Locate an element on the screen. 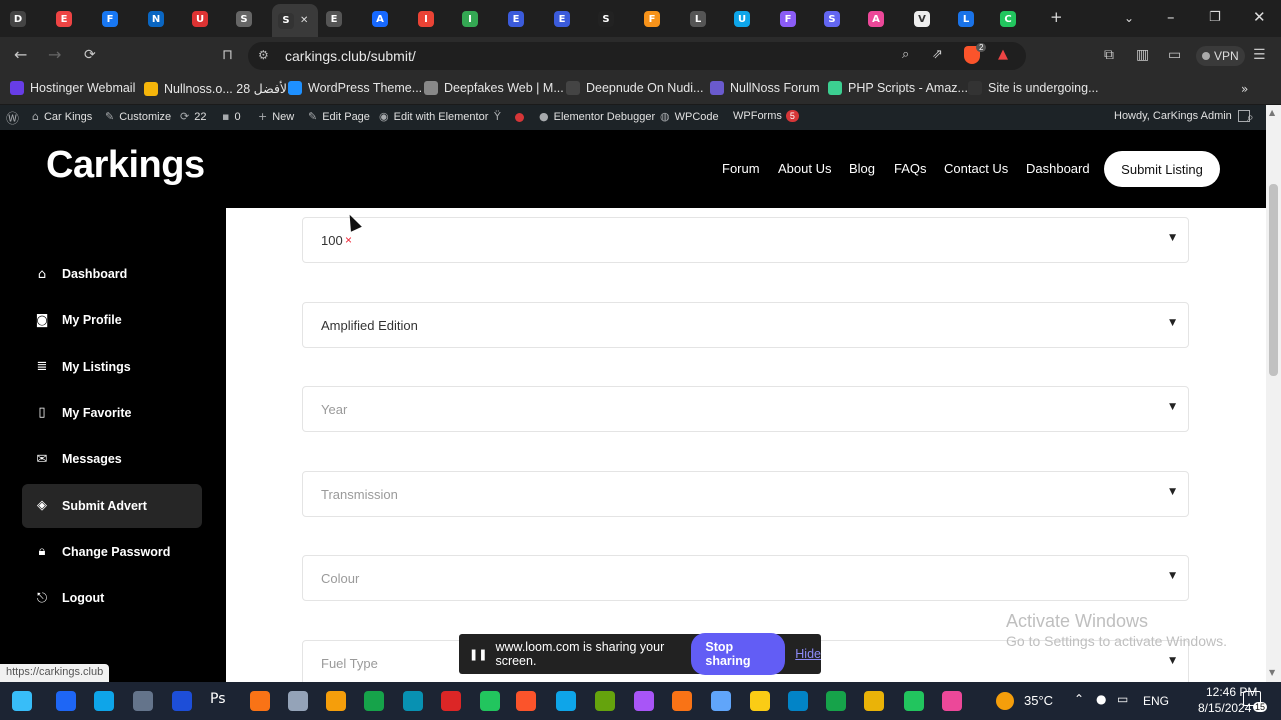  illustrator-icon is located at coordinates (260, 701).